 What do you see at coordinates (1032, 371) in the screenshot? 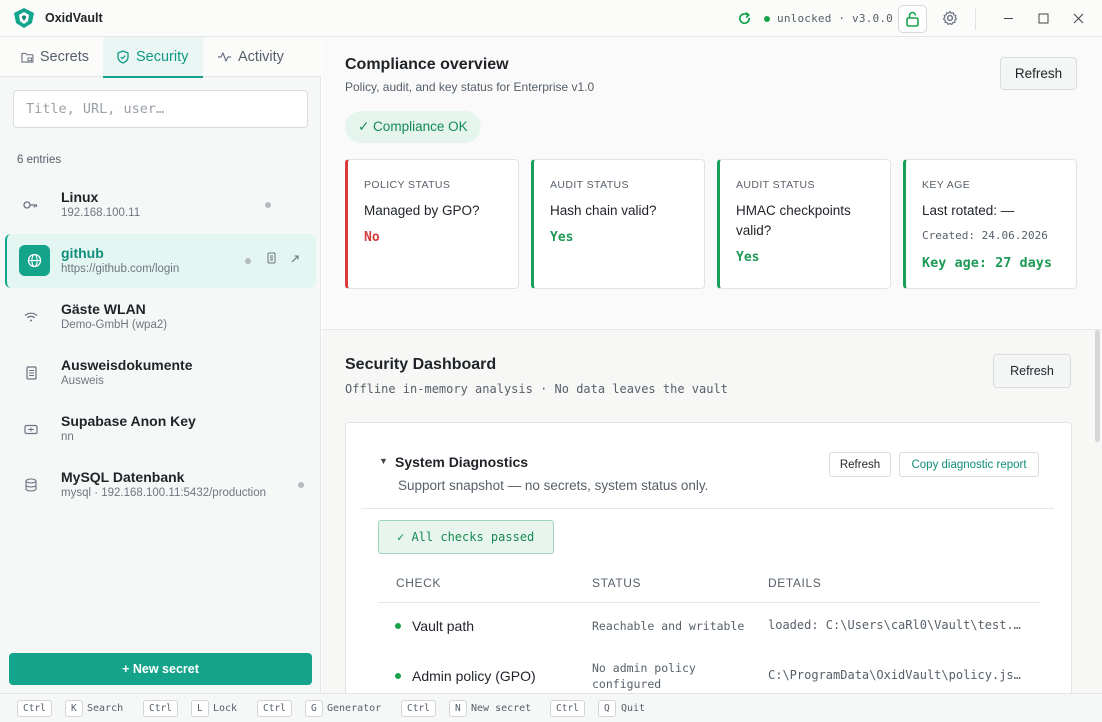
I see `dashboard-refresh-button: Refresh` at bounding box center [1032, 371].